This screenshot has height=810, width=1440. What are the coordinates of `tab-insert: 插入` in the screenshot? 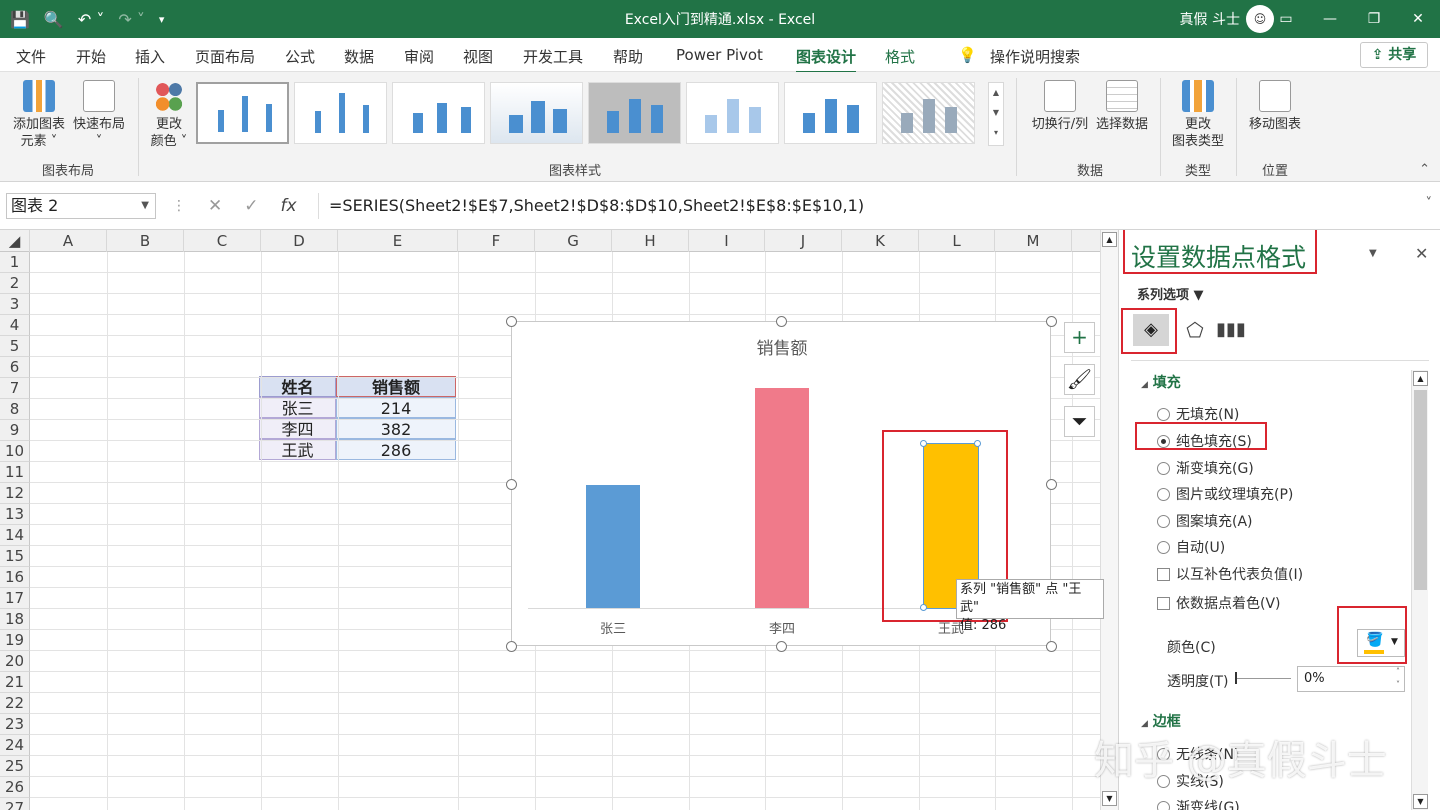 It's located at (150, 56).